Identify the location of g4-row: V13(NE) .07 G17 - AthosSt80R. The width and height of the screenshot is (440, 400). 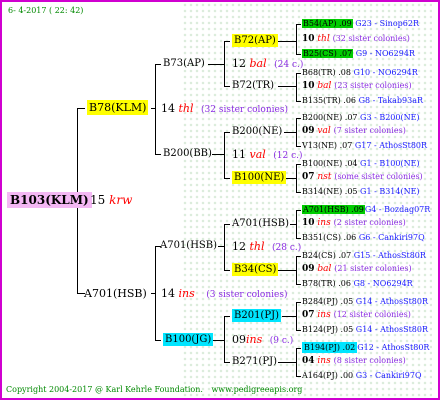
(364, 146).